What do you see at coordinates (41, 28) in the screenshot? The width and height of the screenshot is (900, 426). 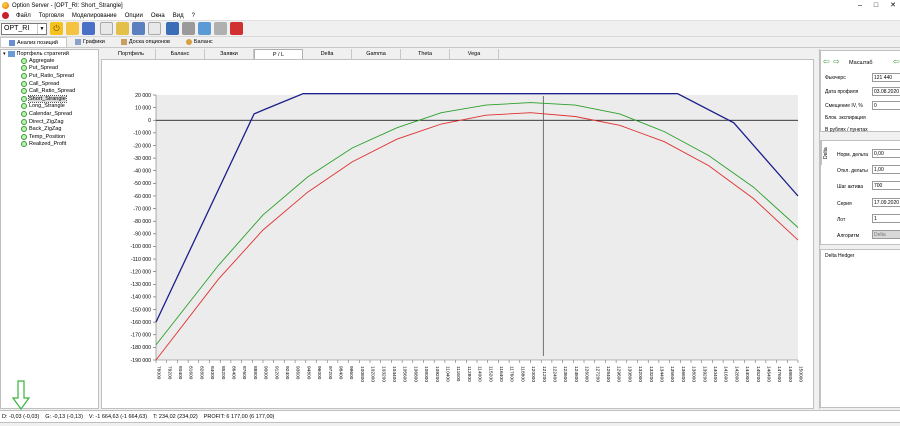 I see `chevron-down-icon: ▼` at bounding box center [41, 28].